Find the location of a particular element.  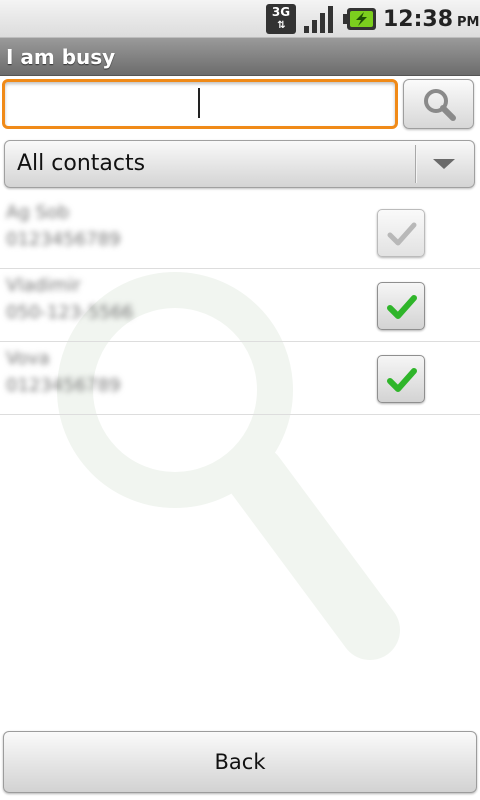

list-item: Ag Sob 0123456789 is located at coordinates (240, 232).